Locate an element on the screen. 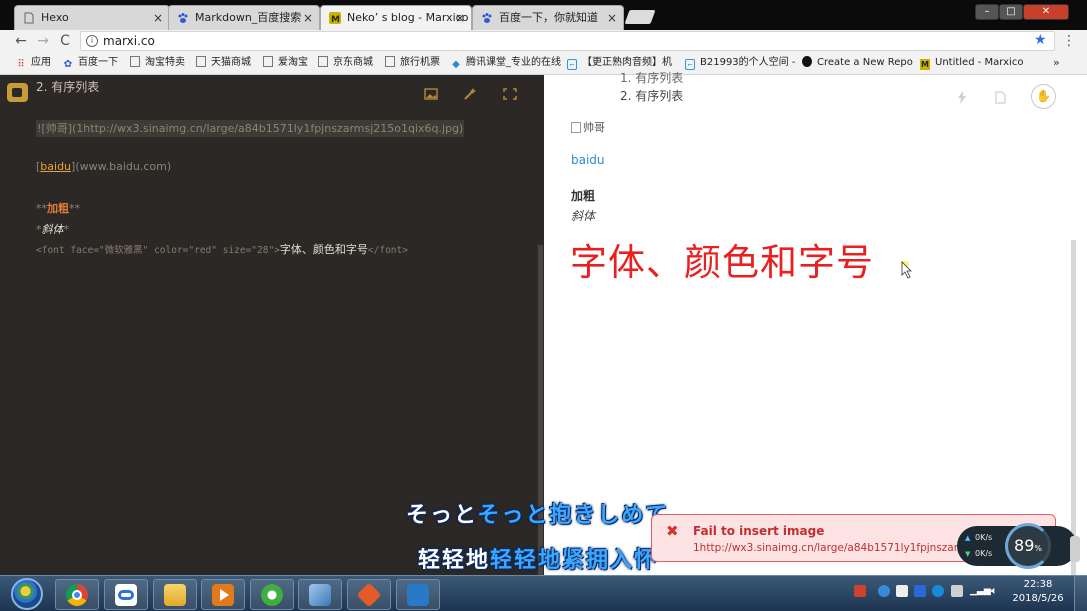  tray-sogou-icon is located at coordinates (860, 591).